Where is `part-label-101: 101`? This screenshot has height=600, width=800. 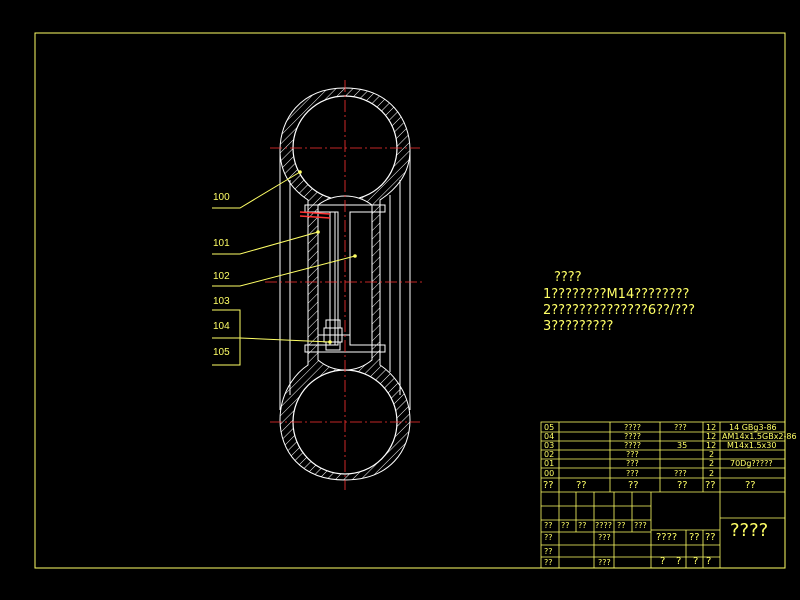 part-label-101: 101 is located at coordinates (221, 243).